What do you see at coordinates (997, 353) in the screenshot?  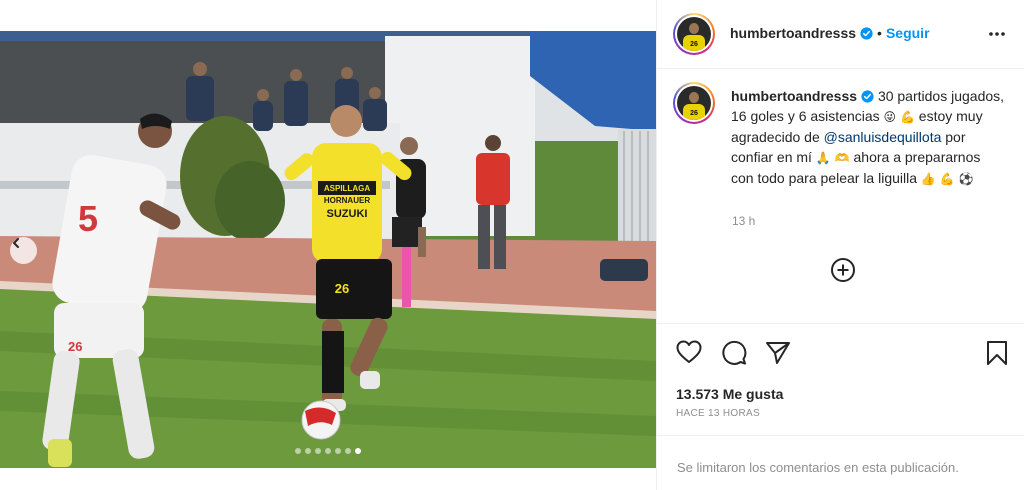 I see `bookmark-icon` at bounding box center [997, 353].